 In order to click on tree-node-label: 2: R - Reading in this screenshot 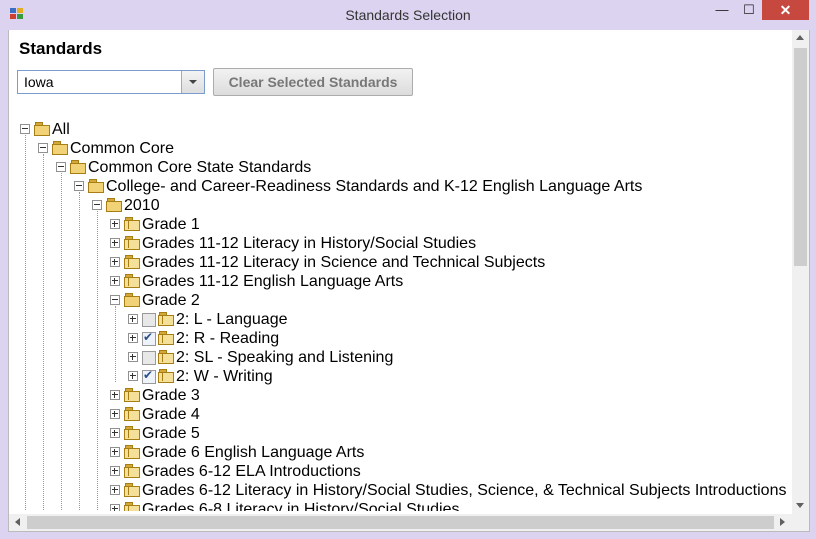, I will do `click(228, 338)`.